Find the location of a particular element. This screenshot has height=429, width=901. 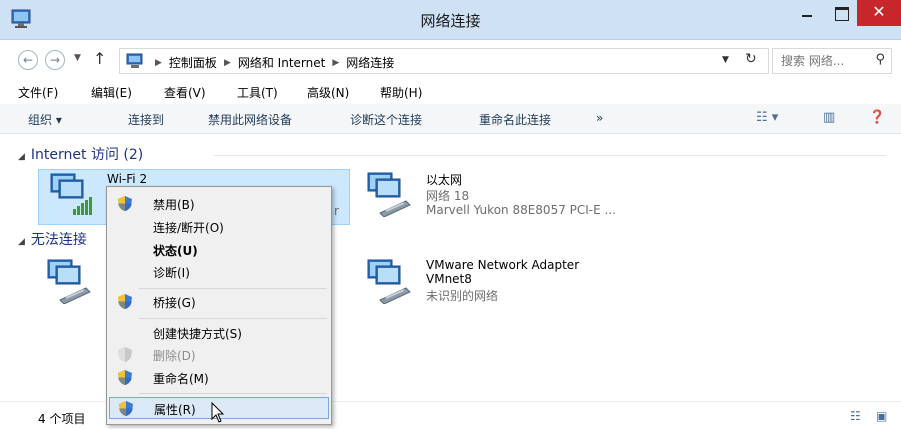

rename-connection-button: 重命名此连接 is located at coordinates (515, 119).